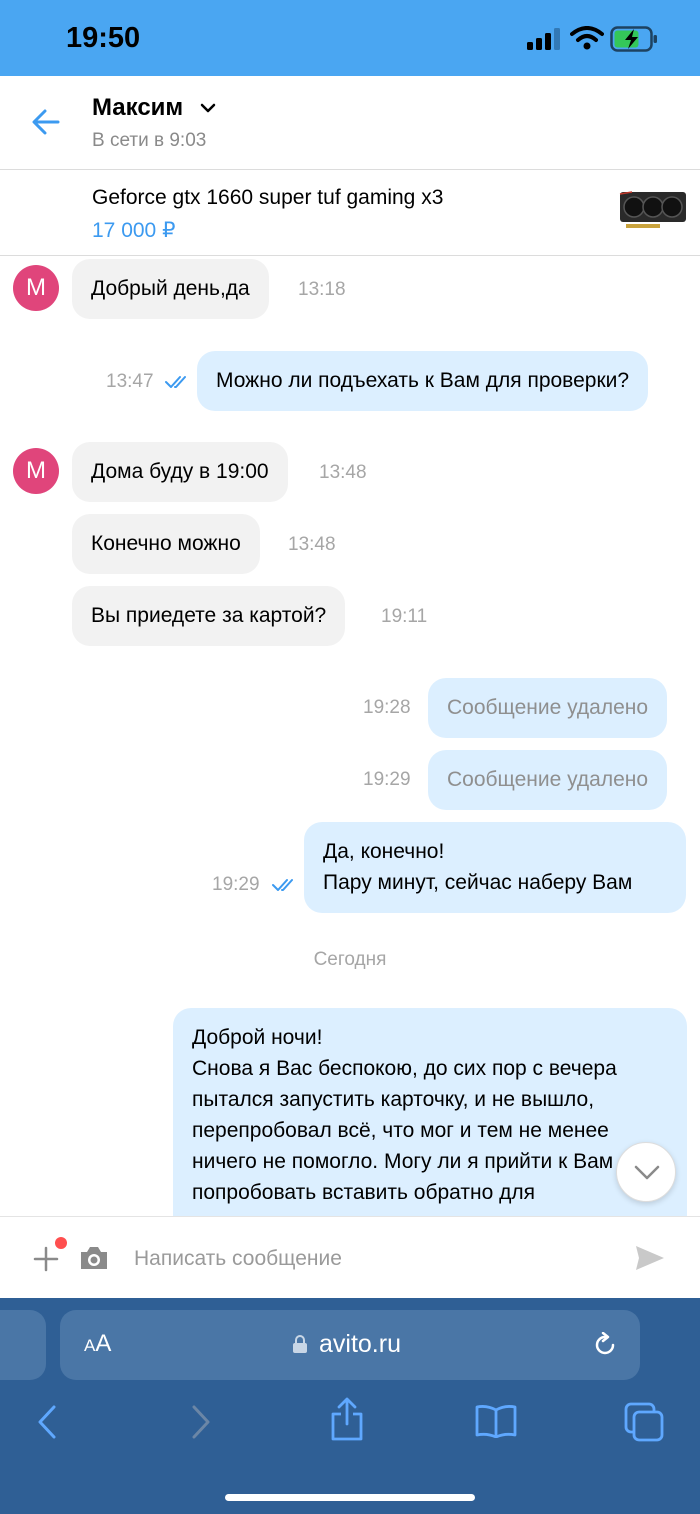 Image resolution: width=700 pixels, height=1514 pixels. What do you see at coordinates (653, 210) in the screenshot?
I see `listing-thumbnail` at bounding box center [653, 210].